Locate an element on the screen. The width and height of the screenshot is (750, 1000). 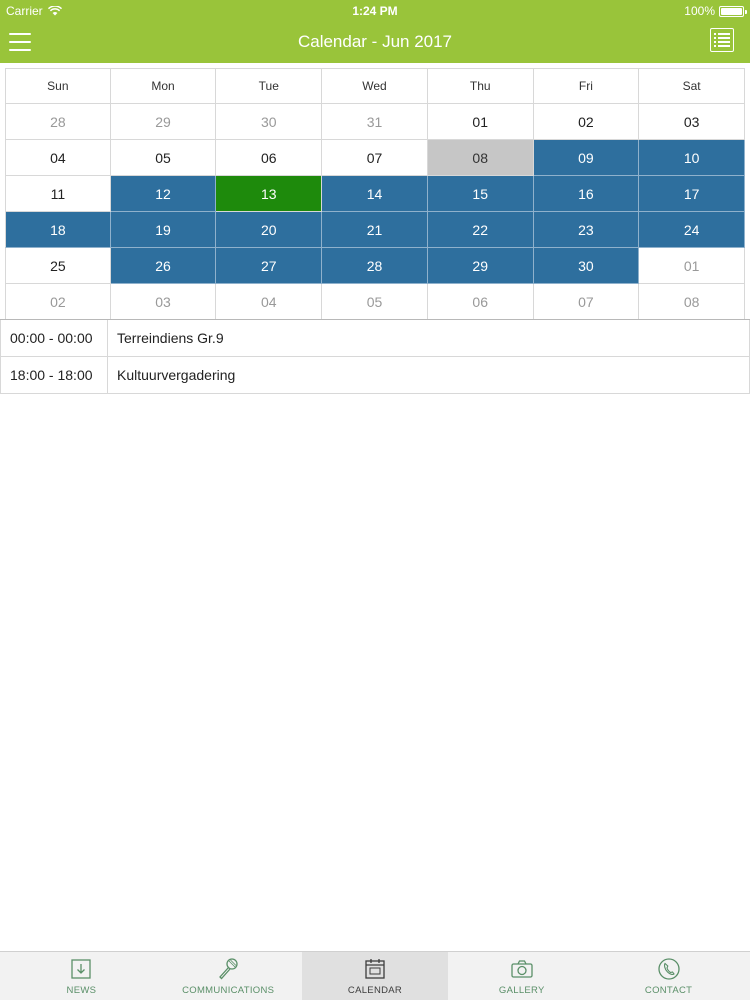
weekday-label: Wed is located at coordinates (375, 86).